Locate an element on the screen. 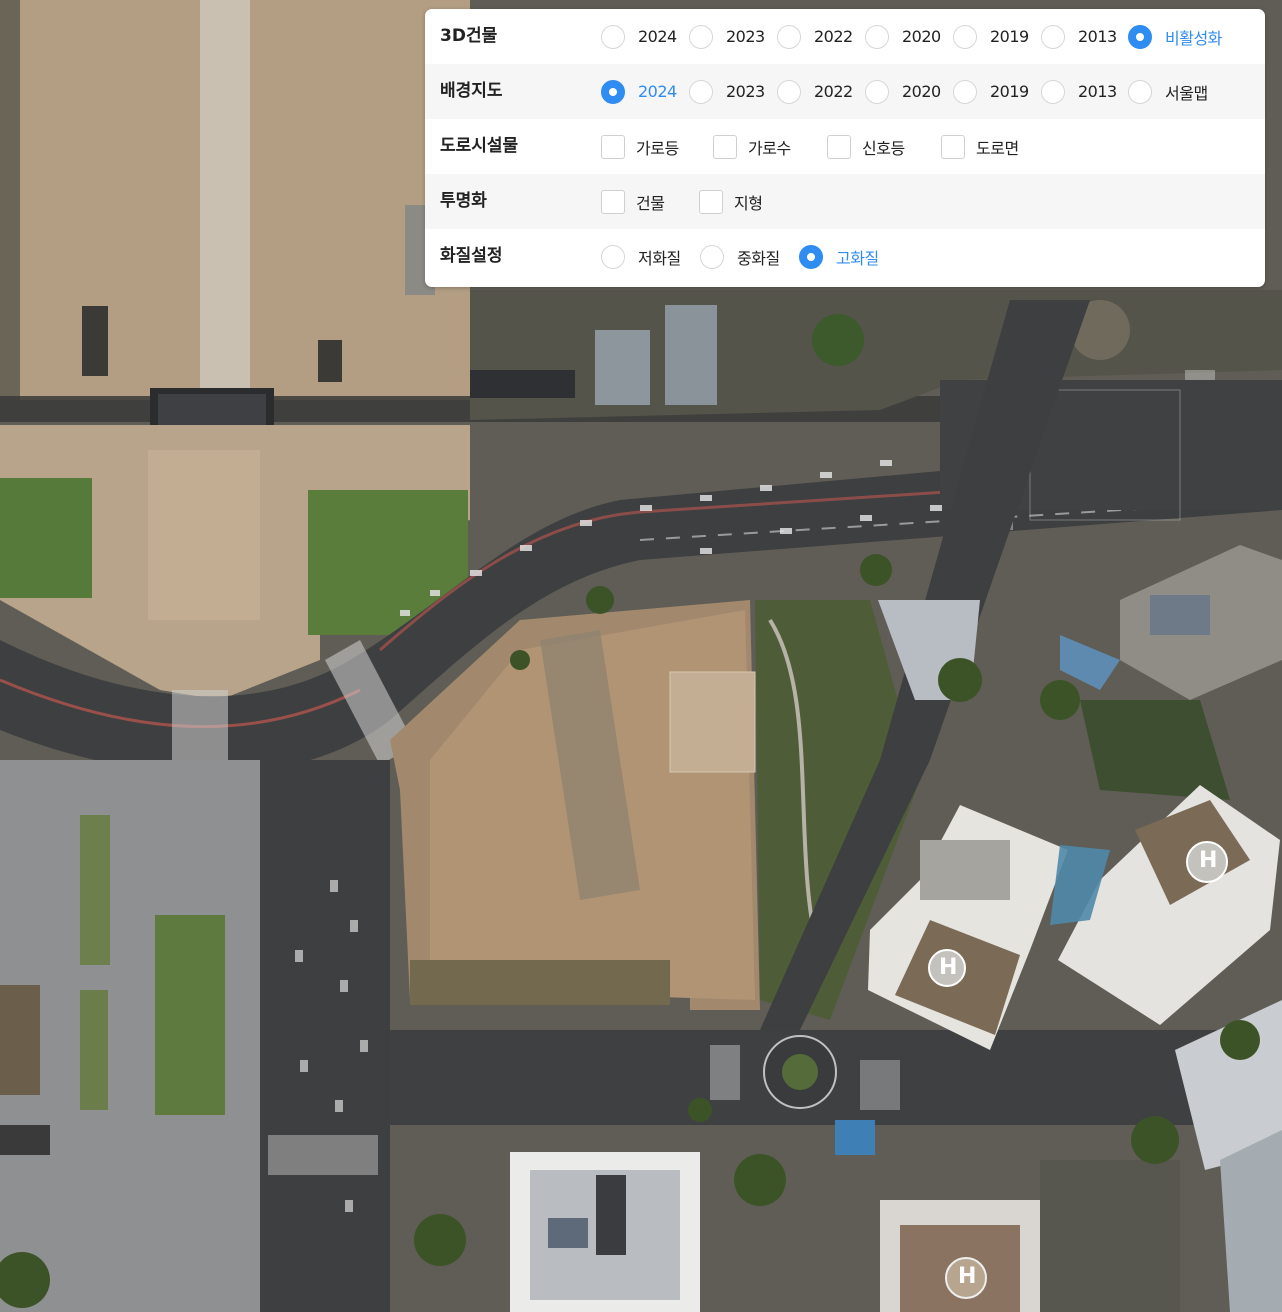 The image size is (1282, 1312). option-label: 서울맵 is located at coordinates (1186, 93).